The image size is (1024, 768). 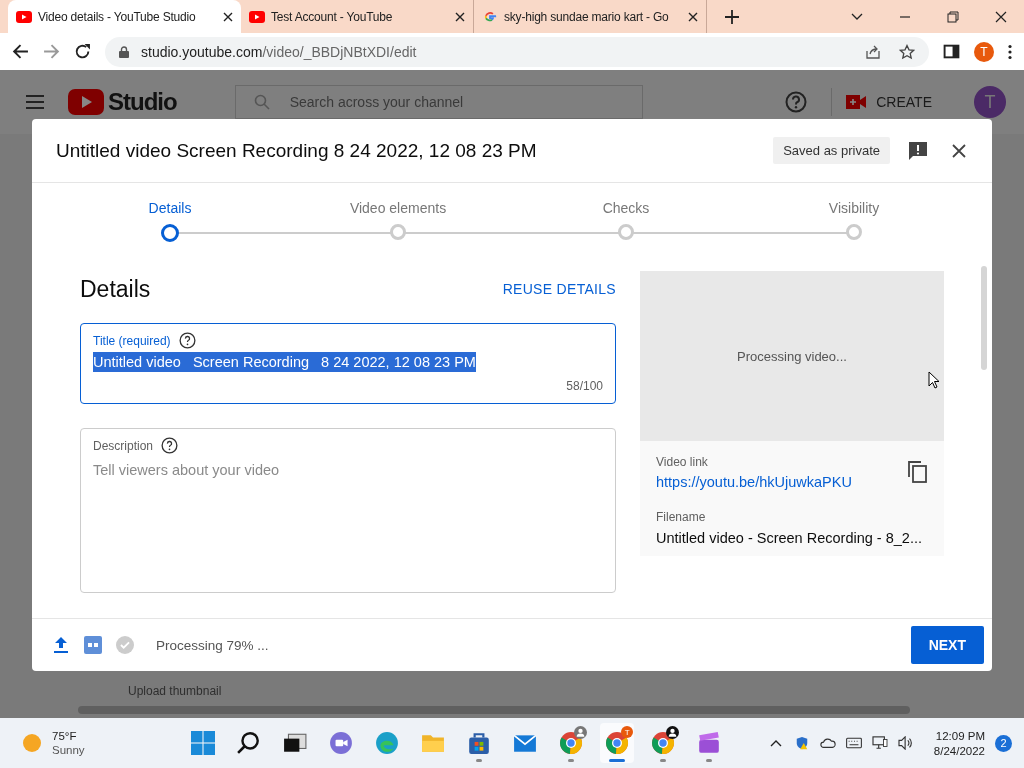 I want to click on profile-badge: T, so click(x=627, y=732).